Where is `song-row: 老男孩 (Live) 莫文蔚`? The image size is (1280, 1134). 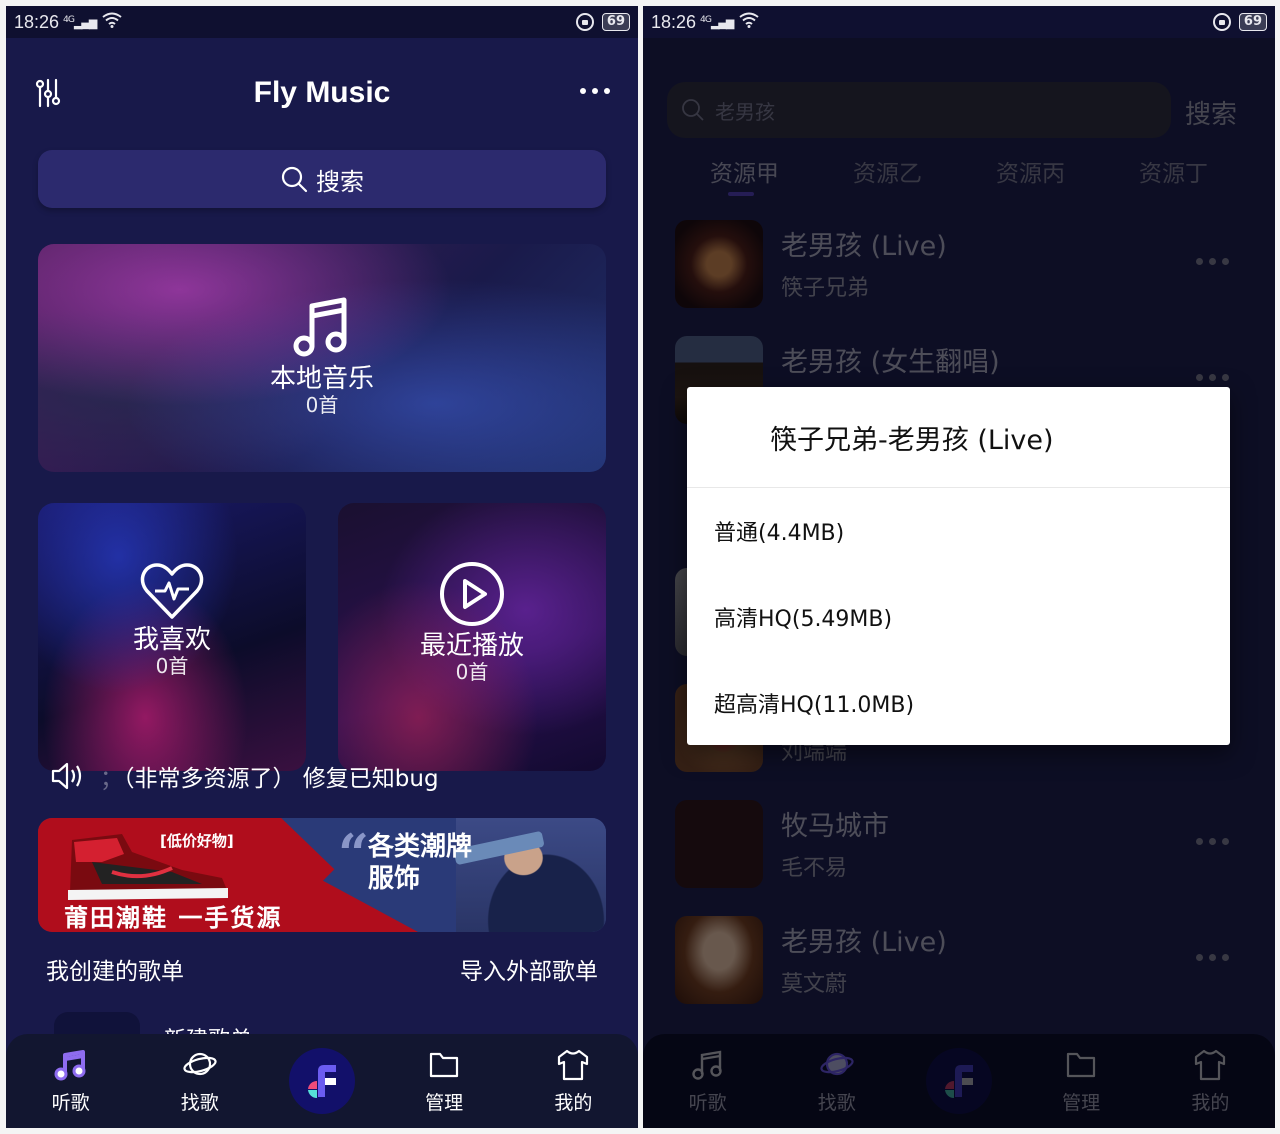
song-row: 老男孩 (Live) 莫文蔚 is located at coordinates (959, 956).